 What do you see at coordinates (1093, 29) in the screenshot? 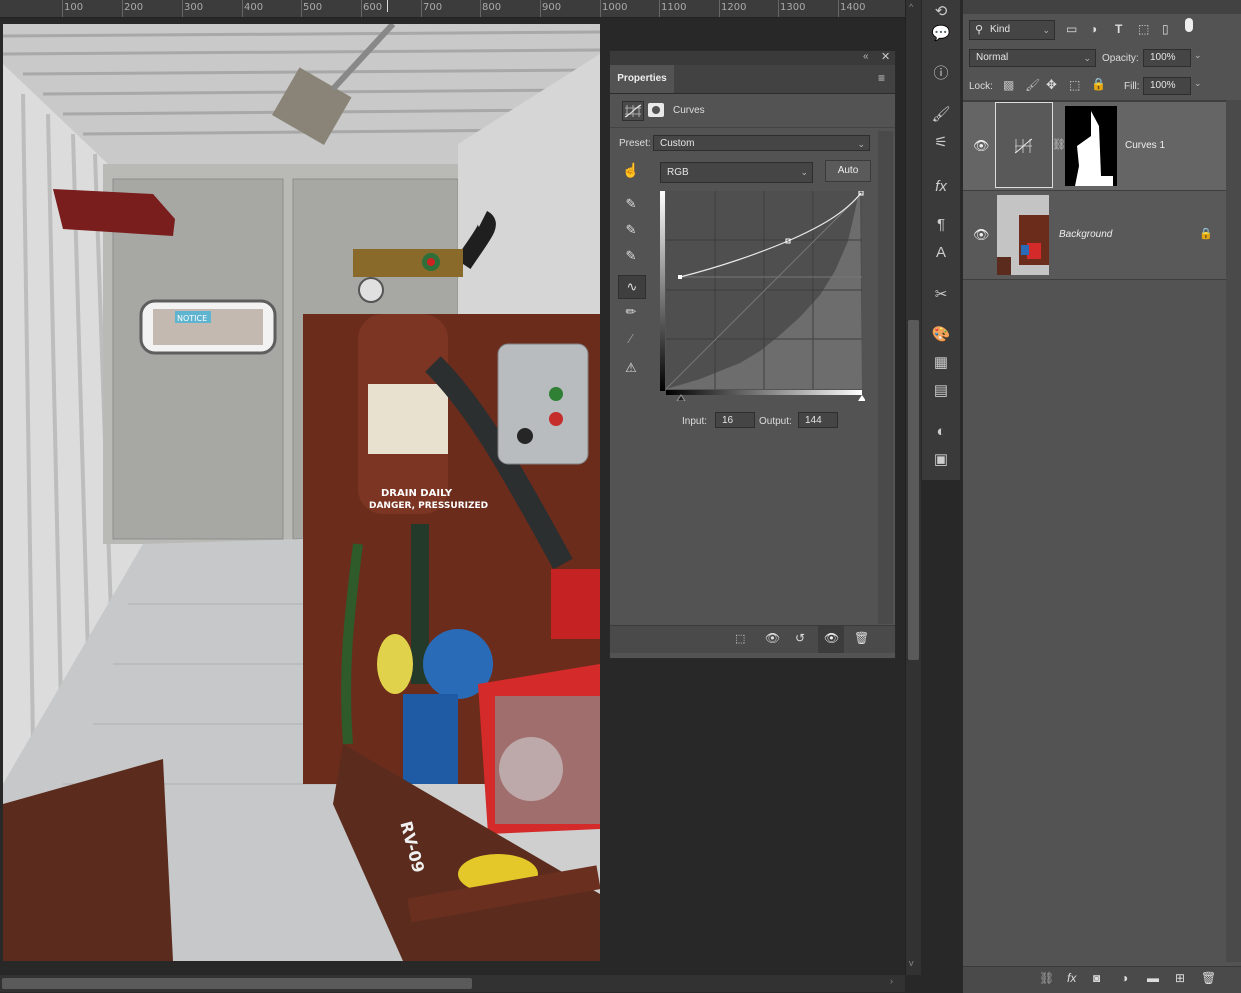
I see `filter-adjustment-icon: ◑` at bounding box center [1093, 29].